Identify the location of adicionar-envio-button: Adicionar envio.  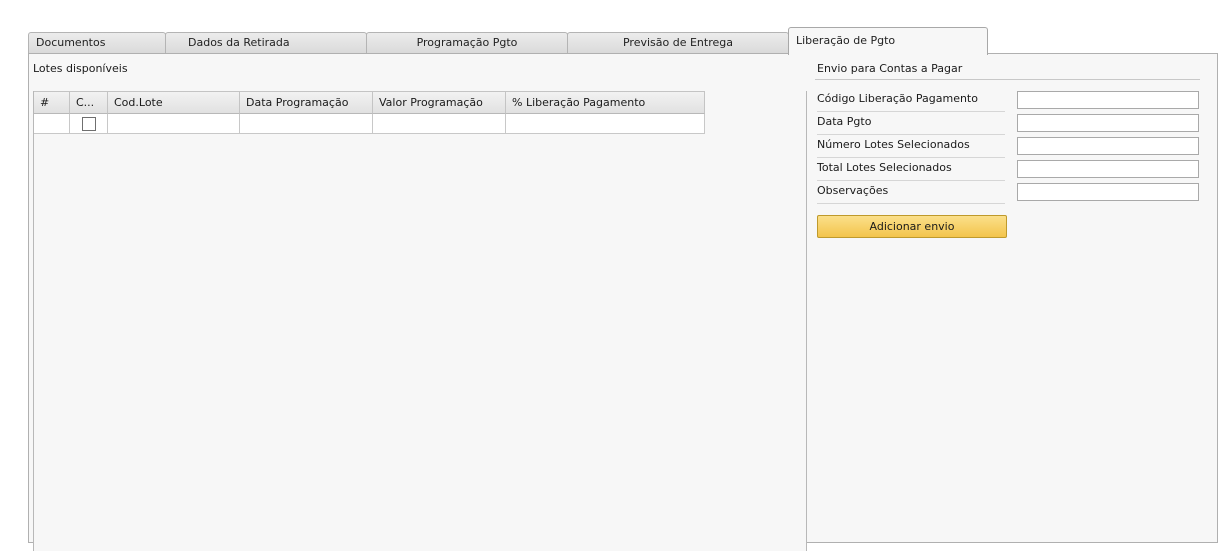
(912, 226).